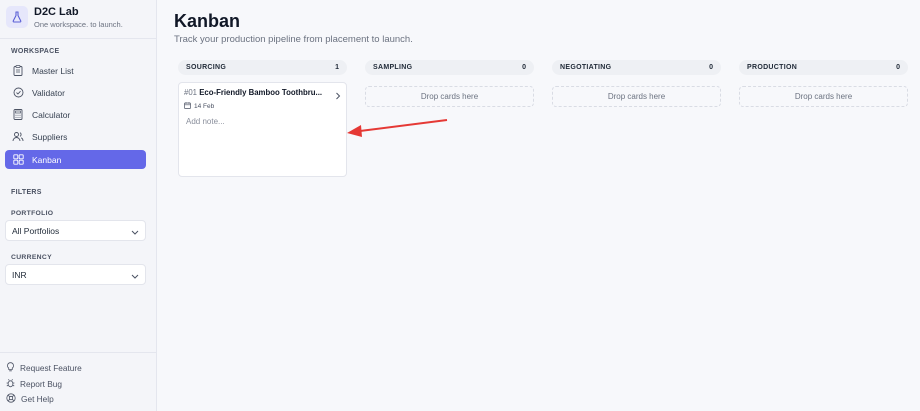 The height and width of the screenshot is (411, 920). I want to click on report-bug-link: Report Bug, so click(34, 383).